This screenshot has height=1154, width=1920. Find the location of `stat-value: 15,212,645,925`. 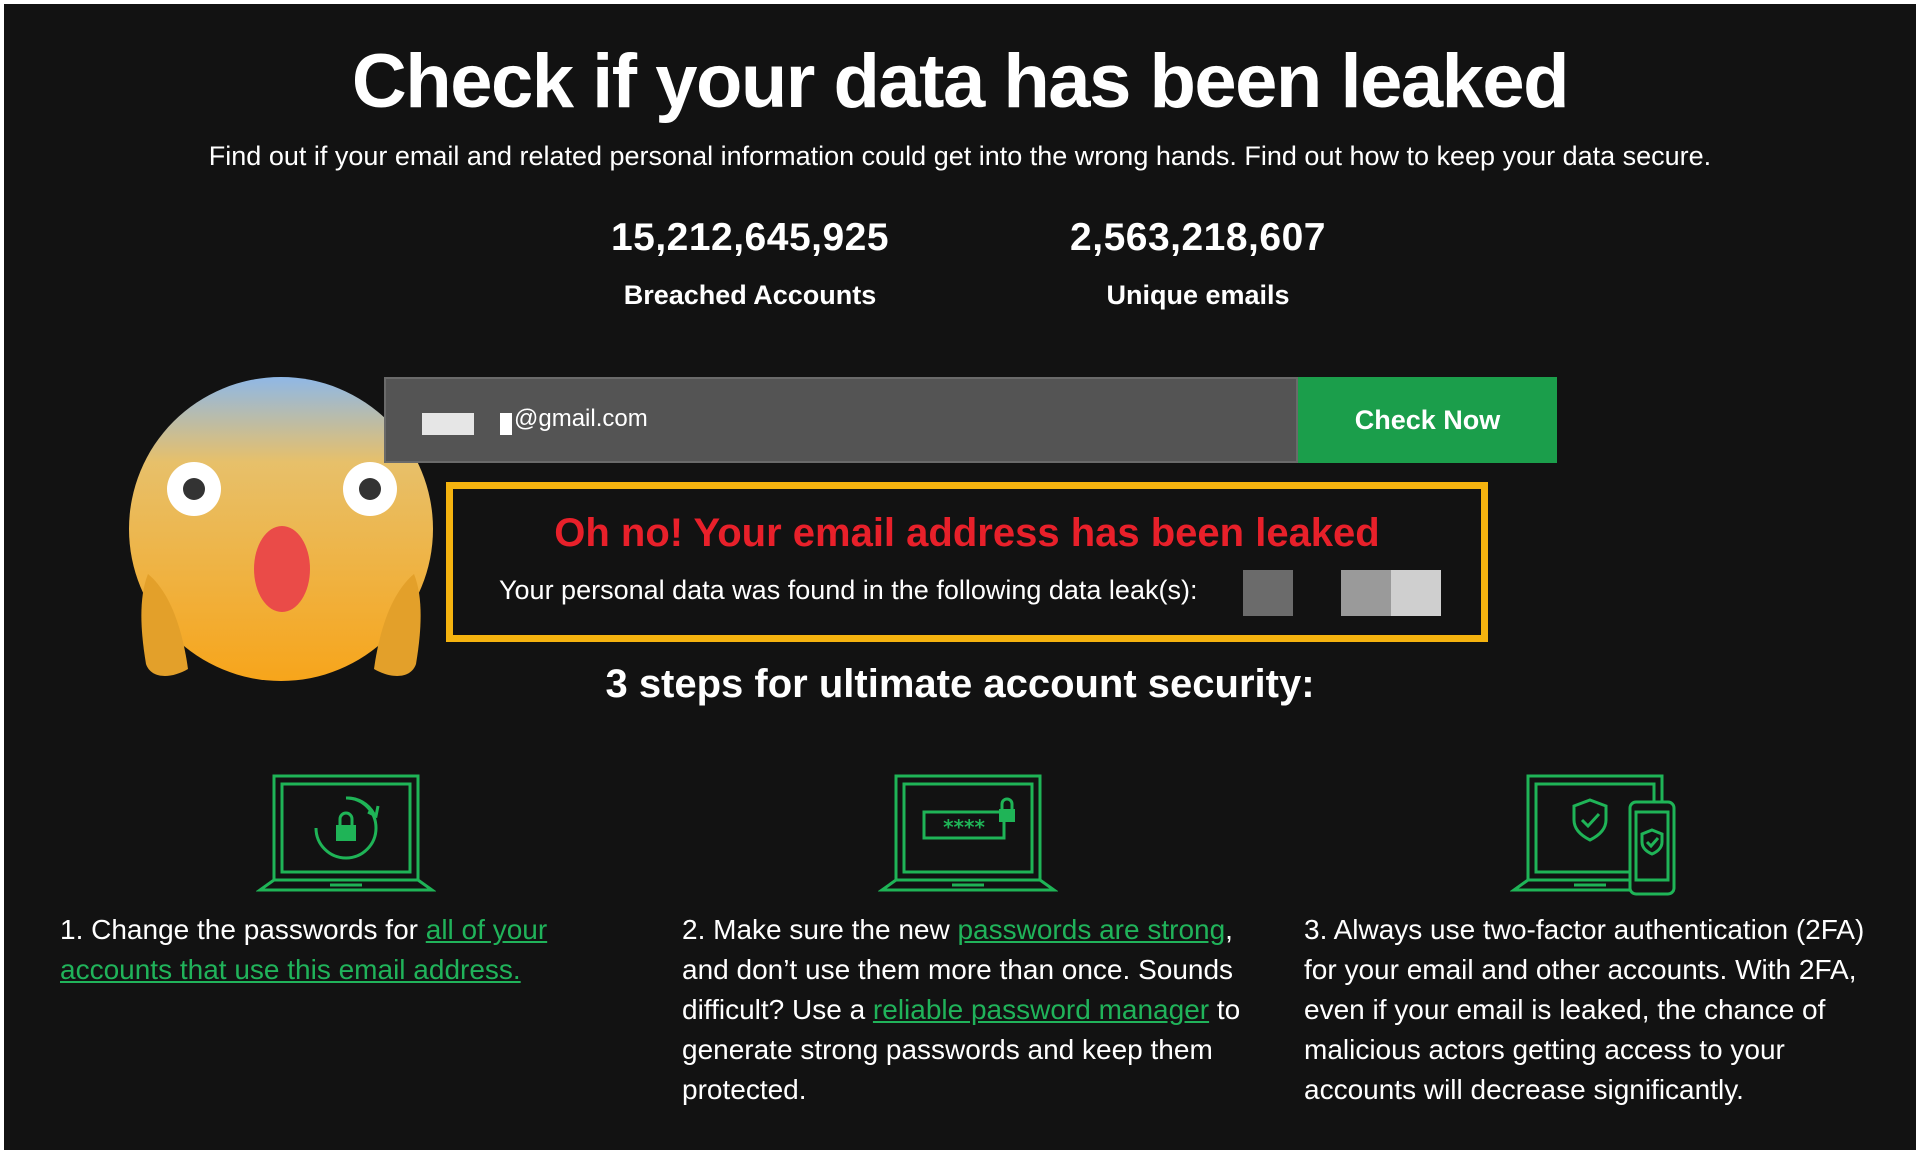

stat-value: 15,212,645,925 is located at coordinates (750, 237).